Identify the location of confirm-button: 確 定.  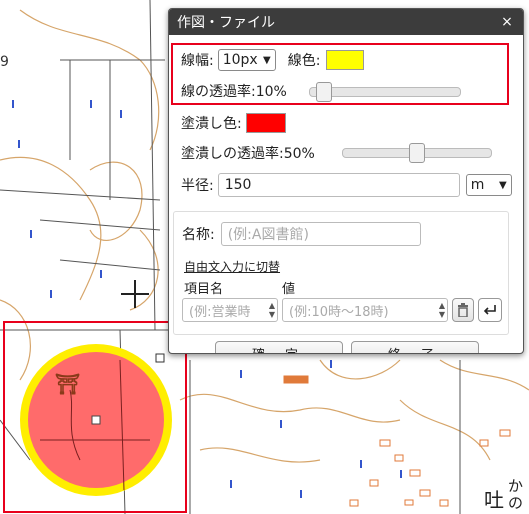
(279, 347).